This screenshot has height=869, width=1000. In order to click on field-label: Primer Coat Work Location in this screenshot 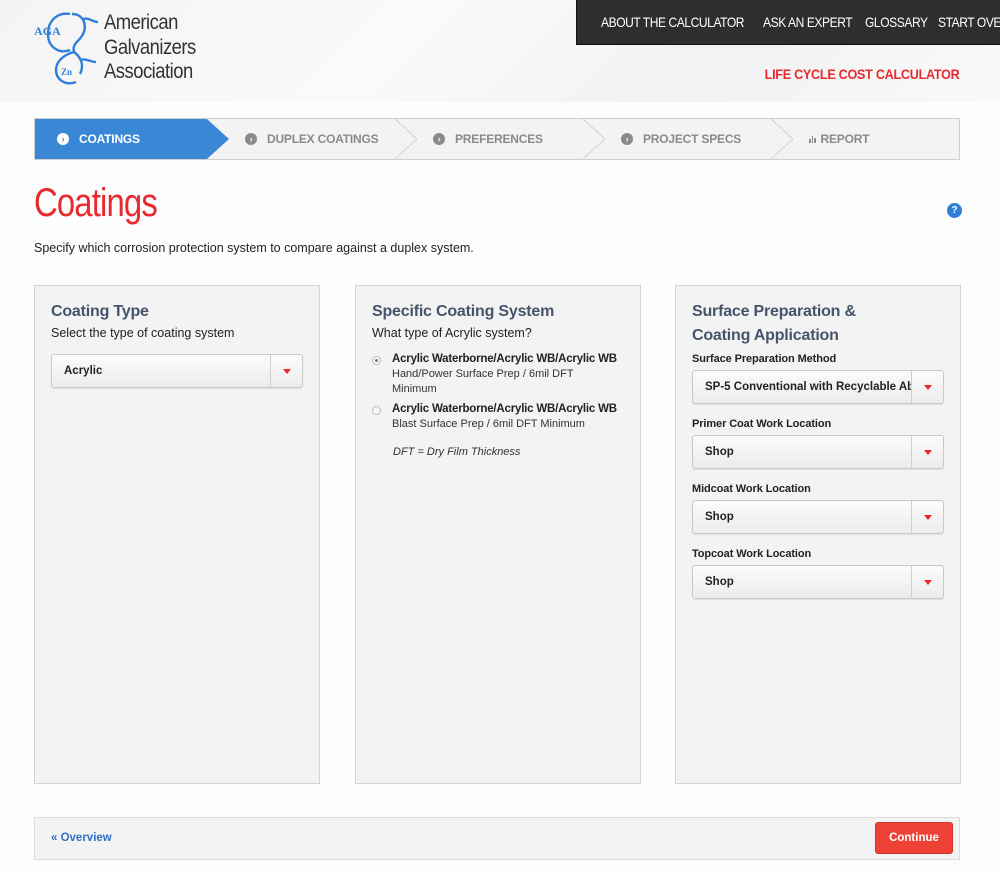, I will do `click(762, 424)`.